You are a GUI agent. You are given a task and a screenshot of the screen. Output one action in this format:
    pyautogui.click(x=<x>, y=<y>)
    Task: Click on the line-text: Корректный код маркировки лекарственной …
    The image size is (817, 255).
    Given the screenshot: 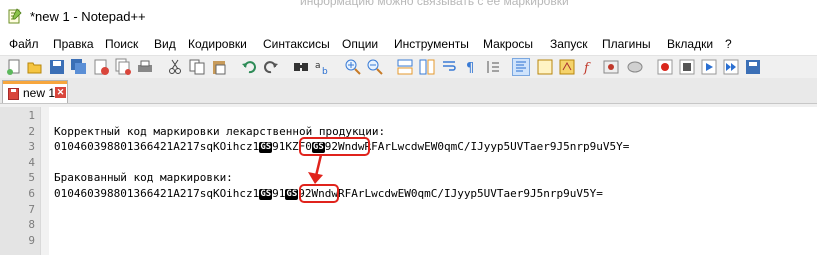 What is the action you would take?
    pyautogui.click(x=220, y=131)
    